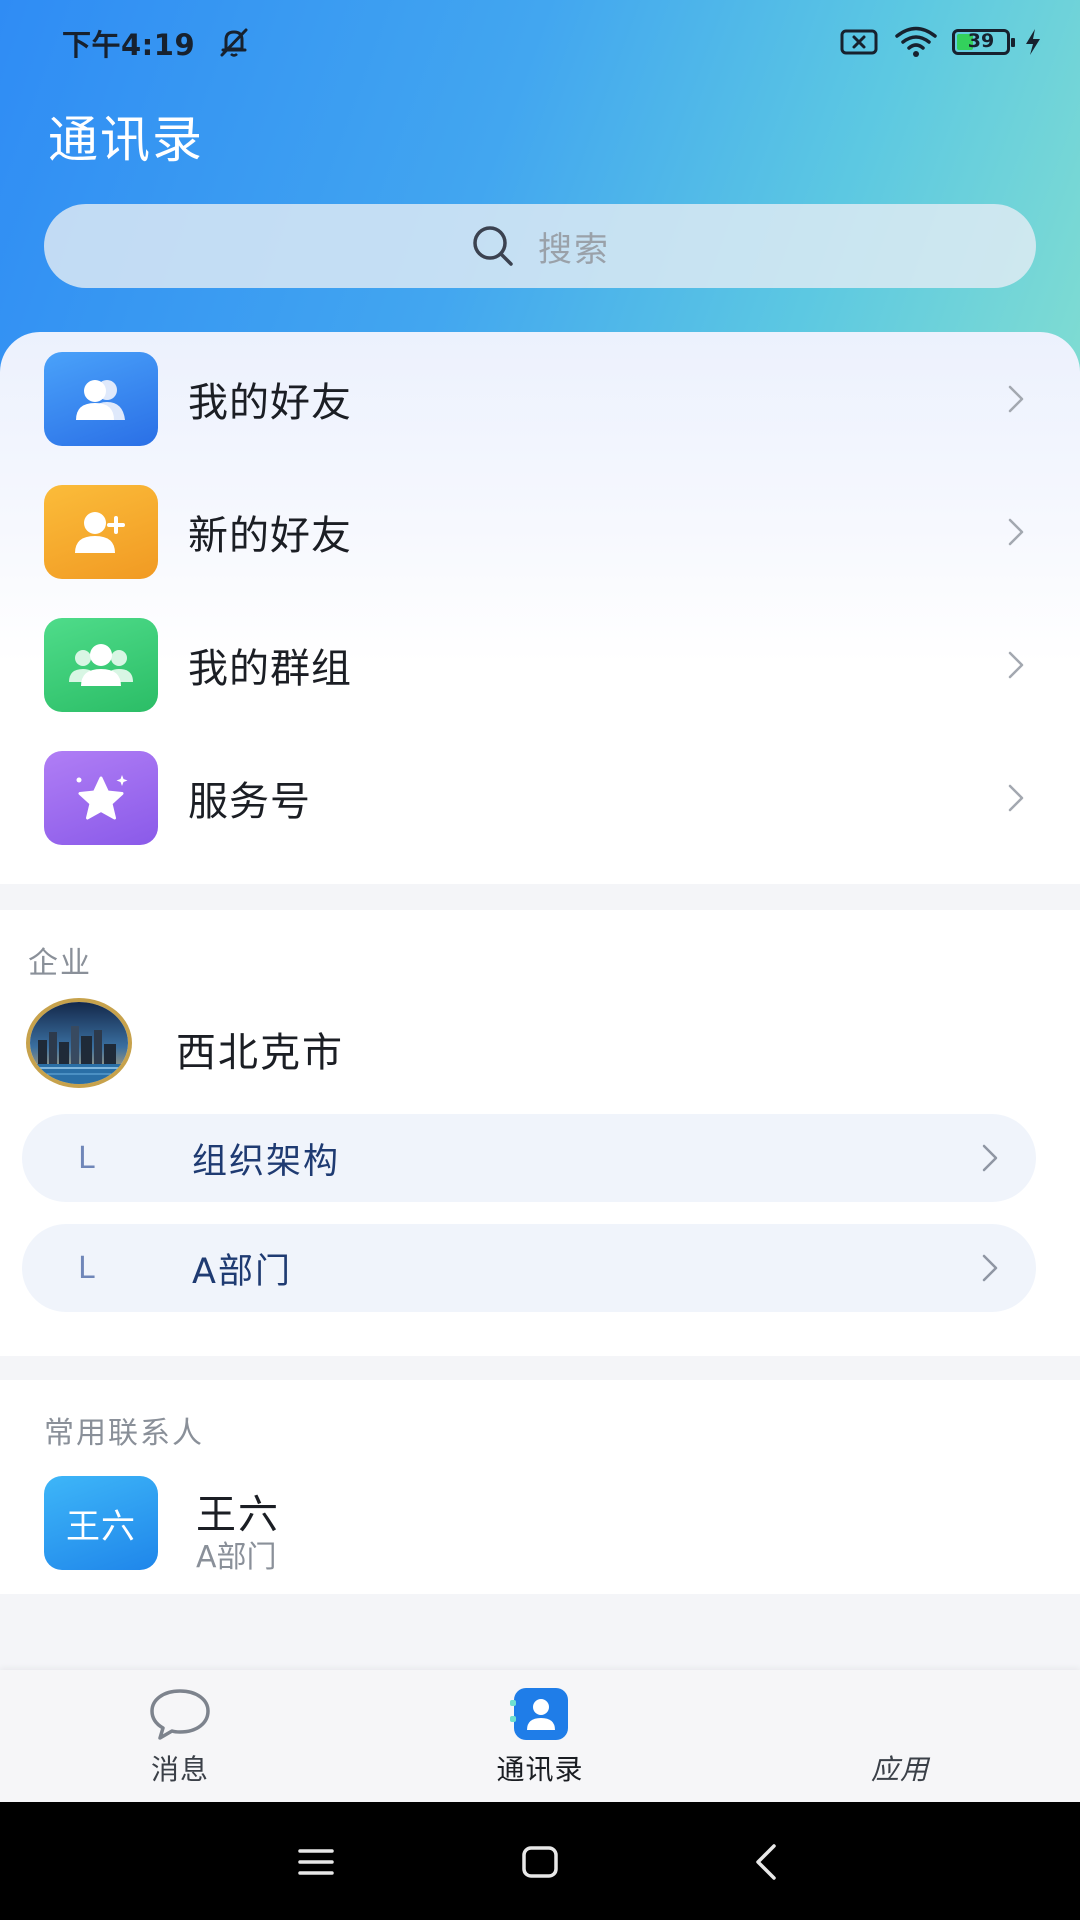 The width and height of the screenshot is (1080, 1920). I want to click on add-friend-icon, so click(101, 531).